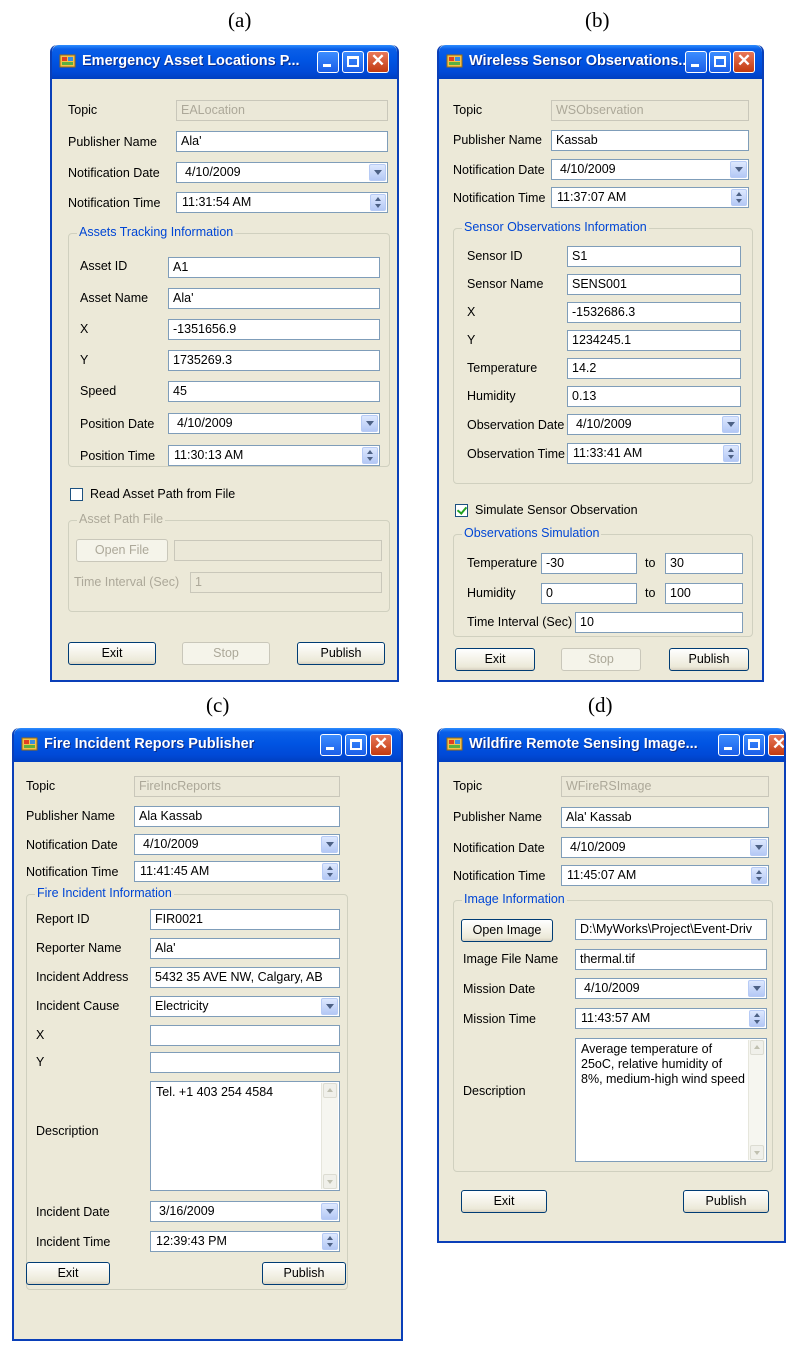 Image resolution: width=786 pixels, height=1348 pixels. What do you see at coordinates (654, 256) in the screenshot?
I see `sensor-id-field: S1` at bounding box center [654, 256].